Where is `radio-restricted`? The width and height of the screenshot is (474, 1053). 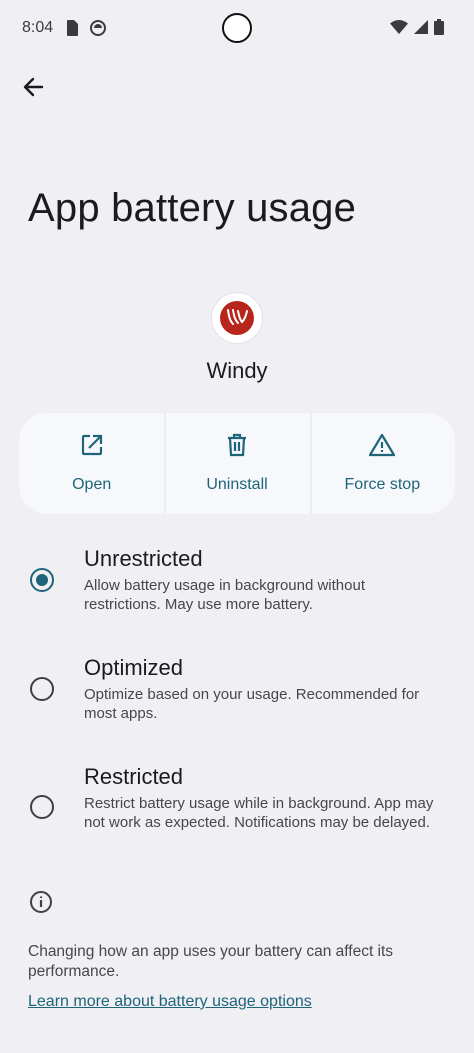
radio-restricted is located at coordinates (42, 807).